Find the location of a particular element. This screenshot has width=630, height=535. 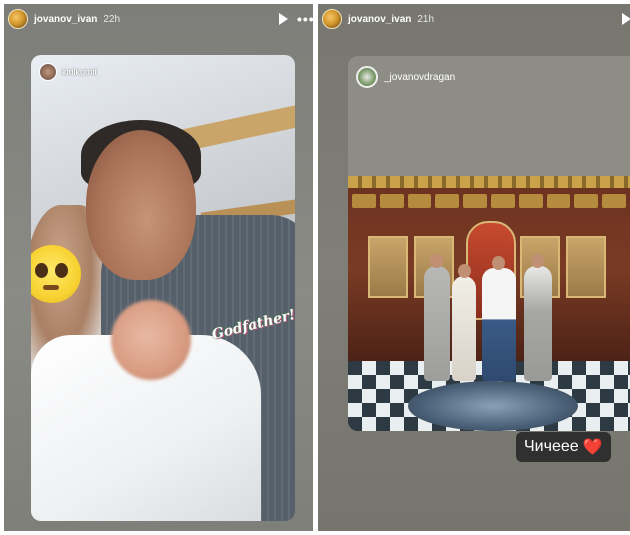

man-head is located at coordinates (141, 205).